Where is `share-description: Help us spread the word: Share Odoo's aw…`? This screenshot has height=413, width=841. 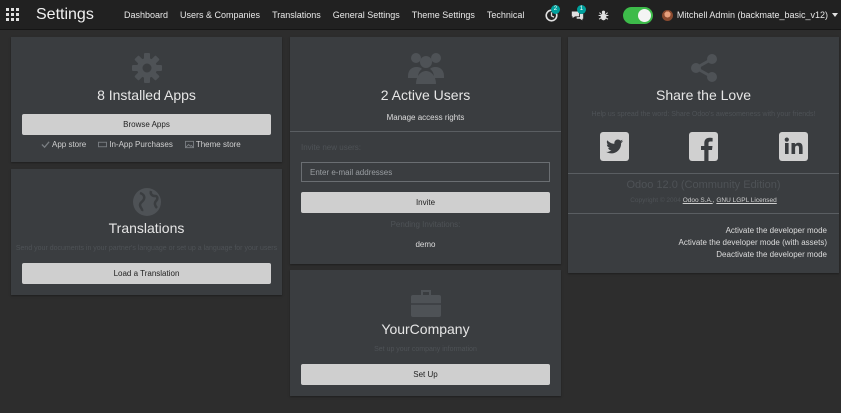
share-description: Help us spread the word: Share Odoo's aw… is located at coordinates (703, 114).